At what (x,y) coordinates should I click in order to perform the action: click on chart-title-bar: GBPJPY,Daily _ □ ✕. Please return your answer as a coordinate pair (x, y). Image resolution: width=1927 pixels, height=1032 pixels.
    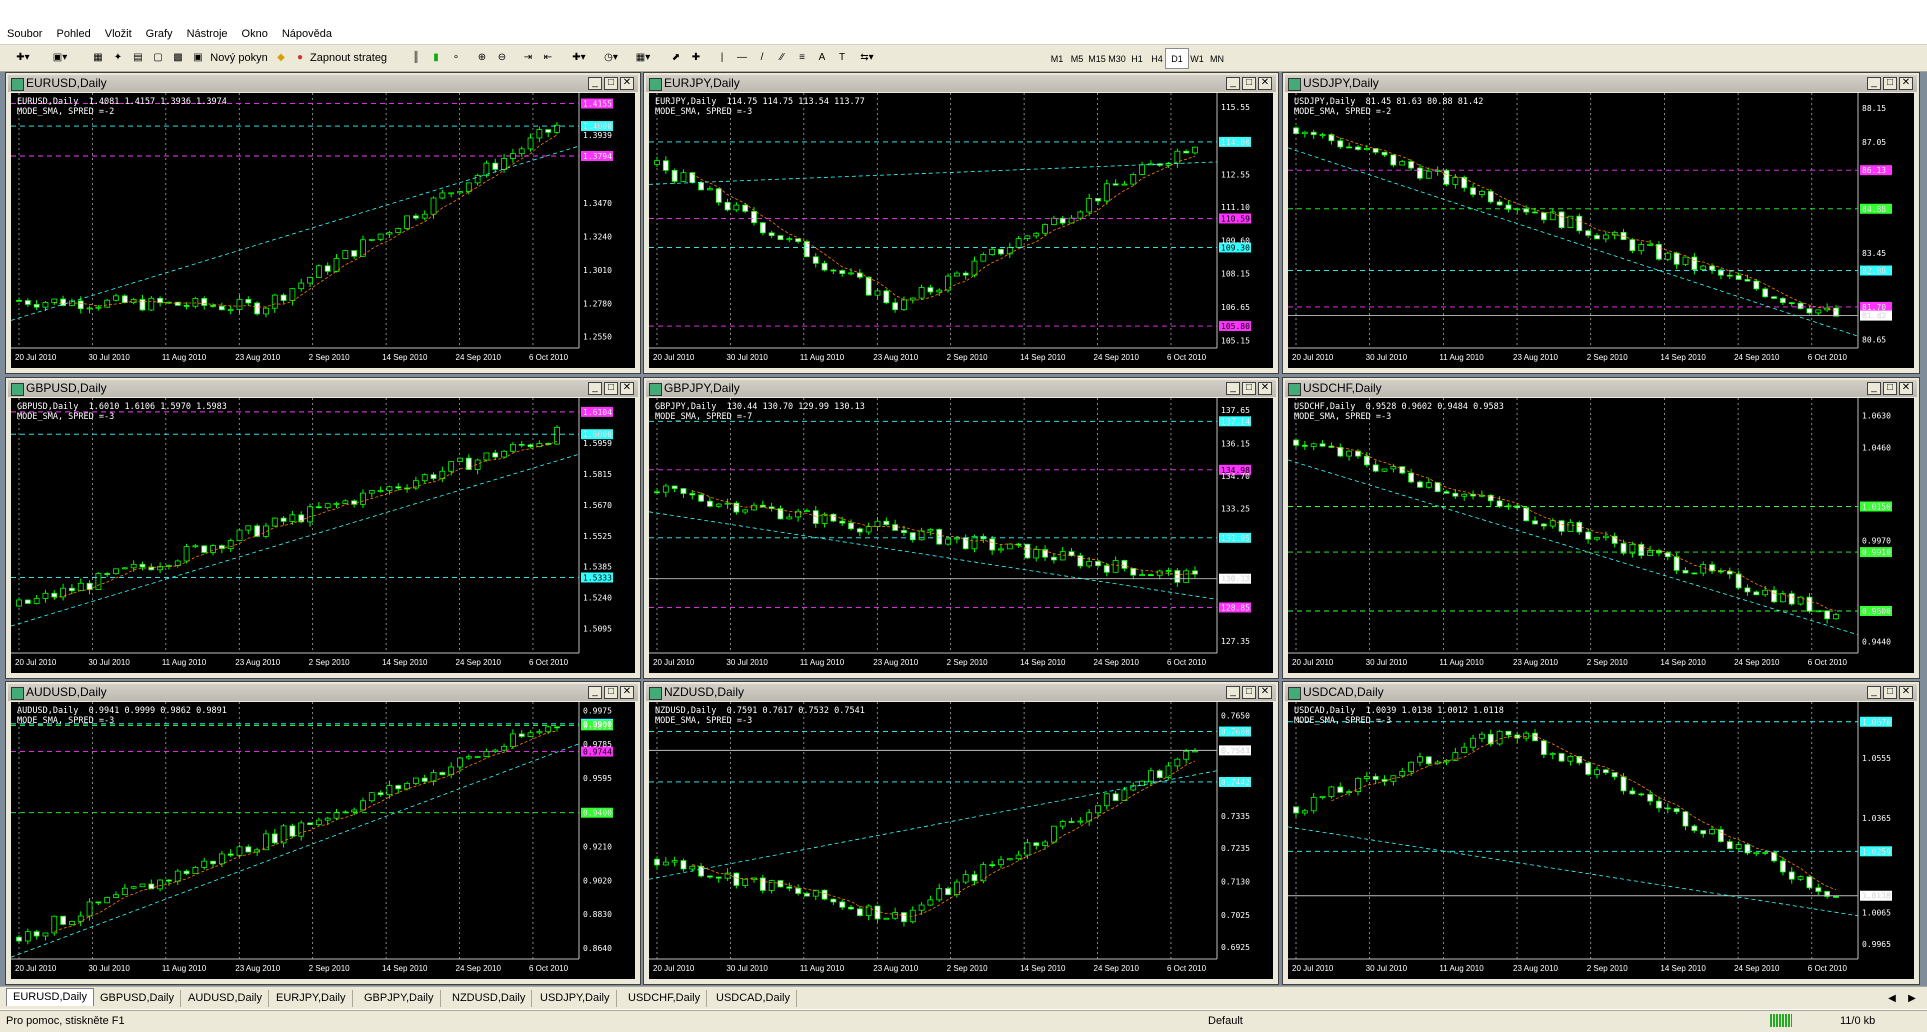
    Looking at the image, I should click on (961, 388).